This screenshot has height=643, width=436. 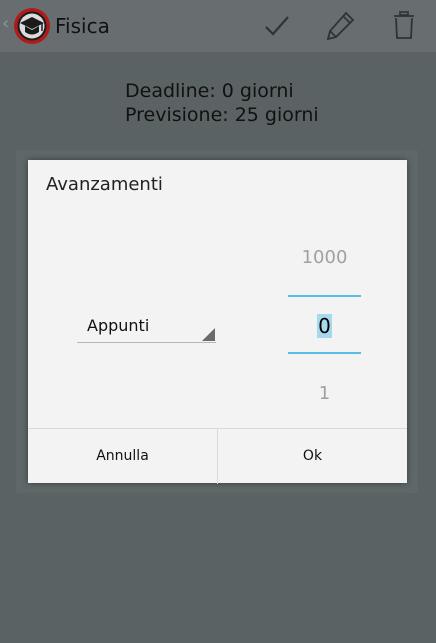 What do you see at coordinates (32, 26) in the screenshot?
I see `app-logo-icon` at bounding box center [32, 26].